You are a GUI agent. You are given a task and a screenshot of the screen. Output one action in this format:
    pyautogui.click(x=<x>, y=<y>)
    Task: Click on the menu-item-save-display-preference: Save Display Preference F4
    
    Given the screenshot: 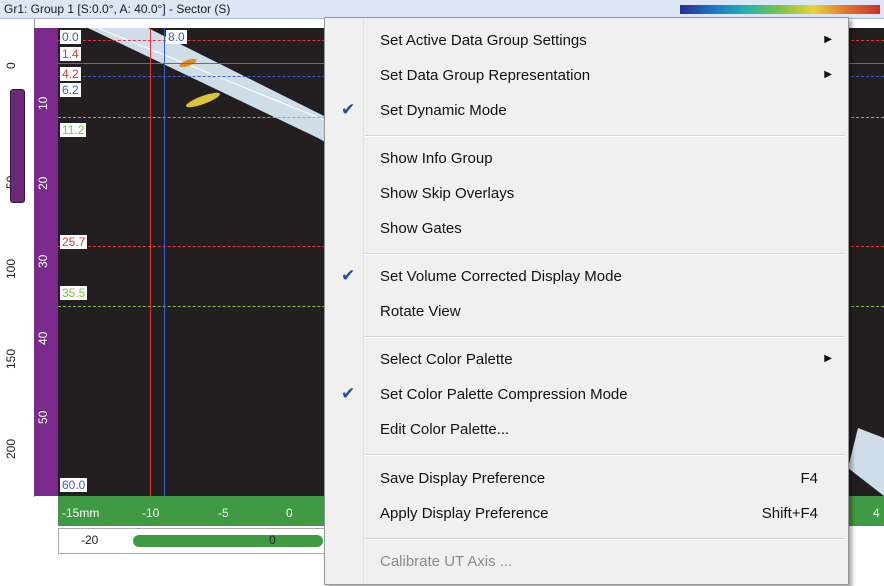 What is the action you would take?
    pyautogui.click(x=586, y=479)
    